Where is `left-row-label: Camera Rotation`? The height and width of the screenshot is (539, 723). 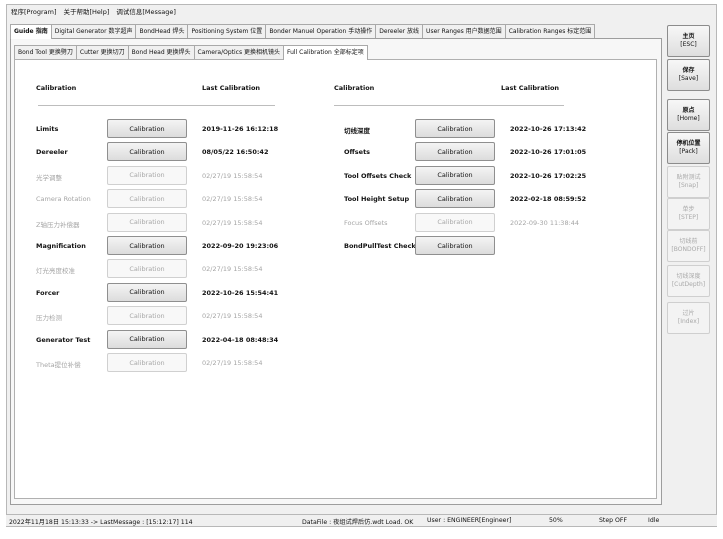 left-row-label: Camera Rotation is located at coordinates (63, 199).